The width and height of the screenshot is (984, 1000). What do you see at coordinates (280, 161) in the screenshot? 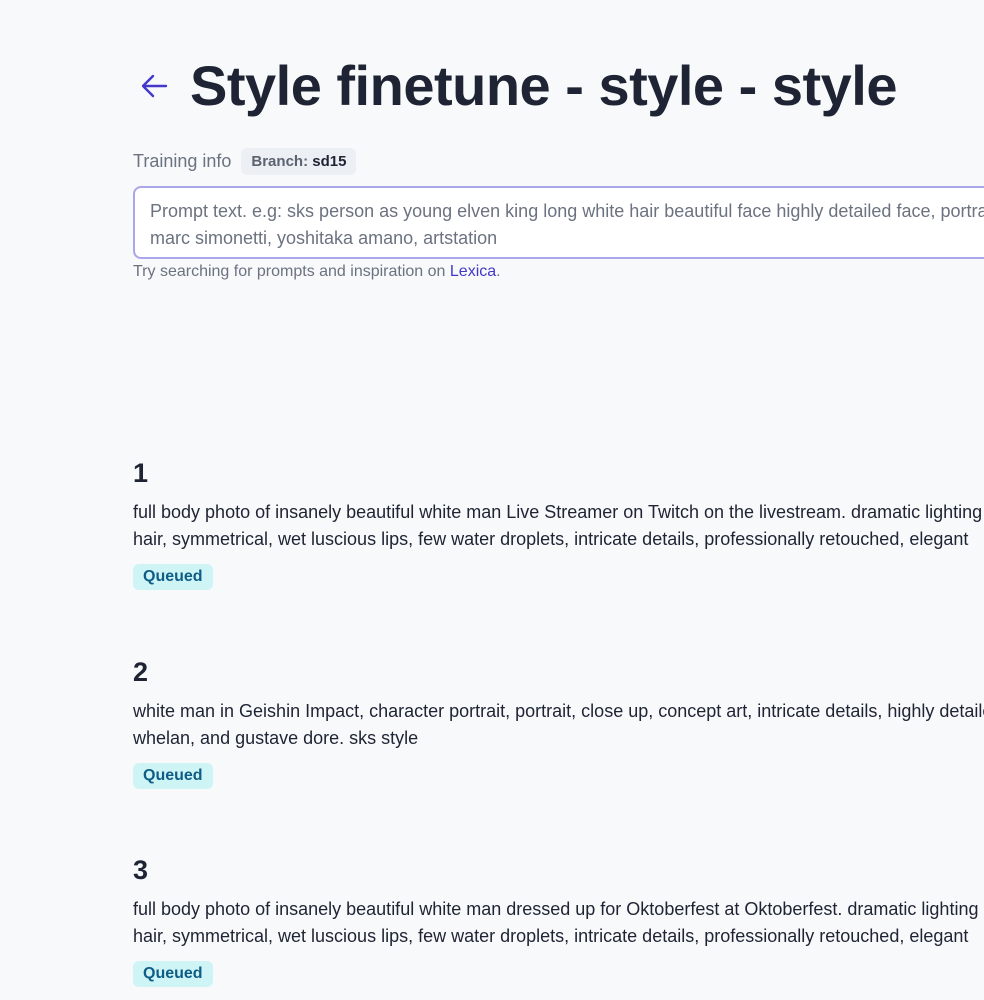
I see `branch-key: Branch:` at bounding box center [280, 161].